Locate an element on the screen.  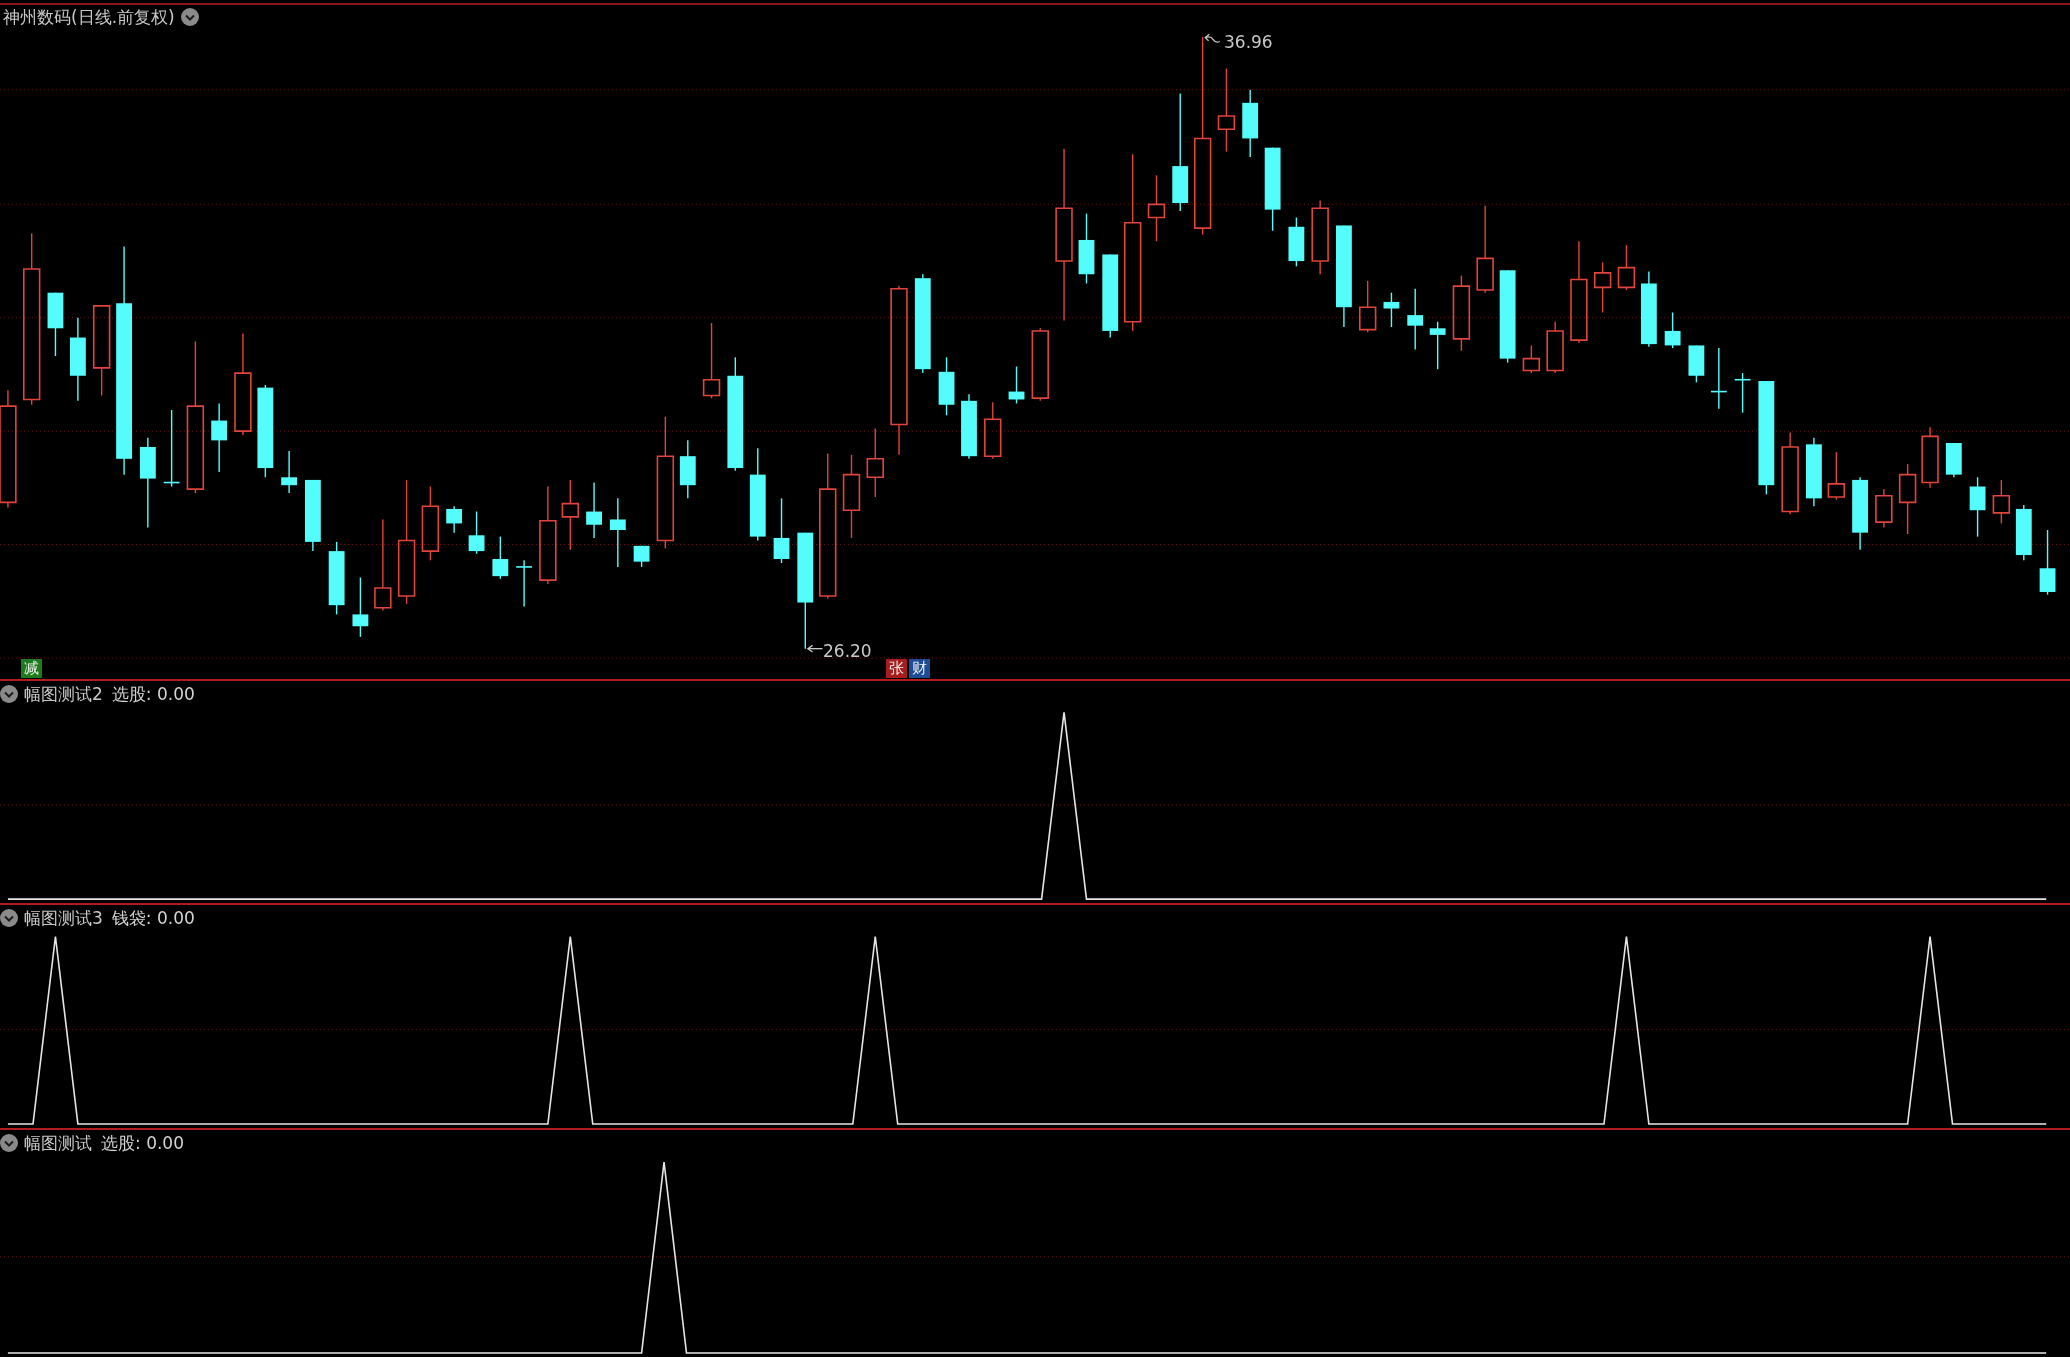
indicator-title: 幅图测试3 is located at coordinates (63, 918).